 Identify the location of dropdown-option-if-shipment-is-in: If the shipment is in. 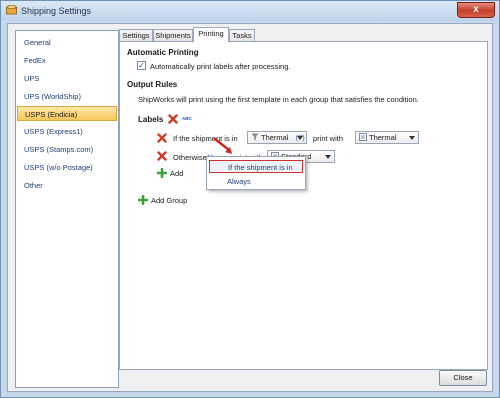
(256, 166).